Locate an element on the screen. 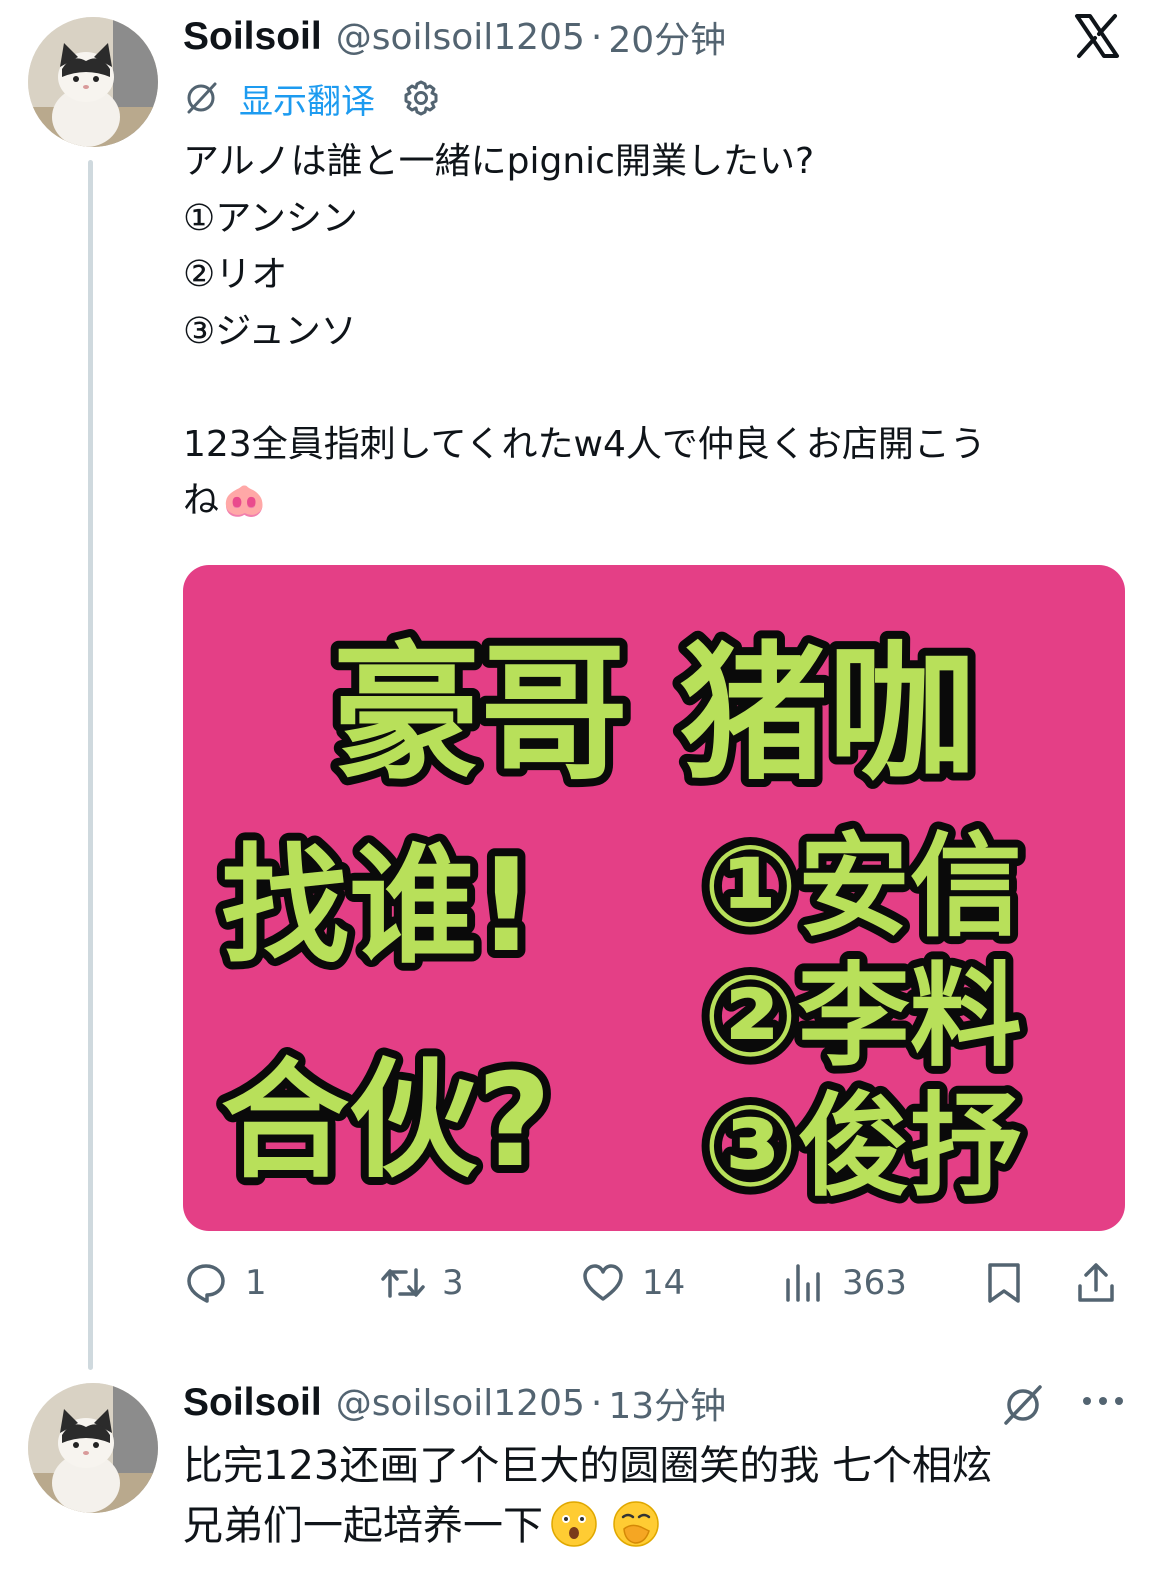 This screenshot has width=1169, height=1591. image-question-line1: 找谁! is located at coordinates (378, 906).